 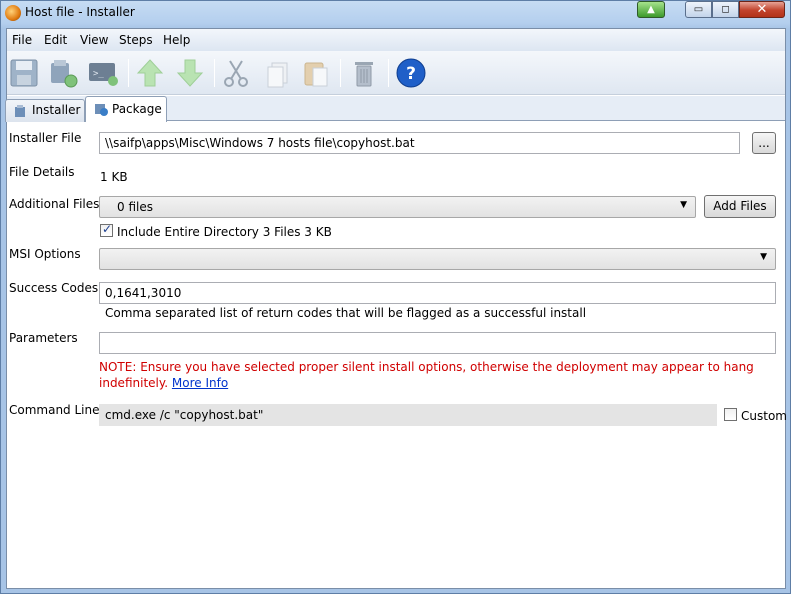 I want to click on package-tab-icon, so click(x=101, y=110).